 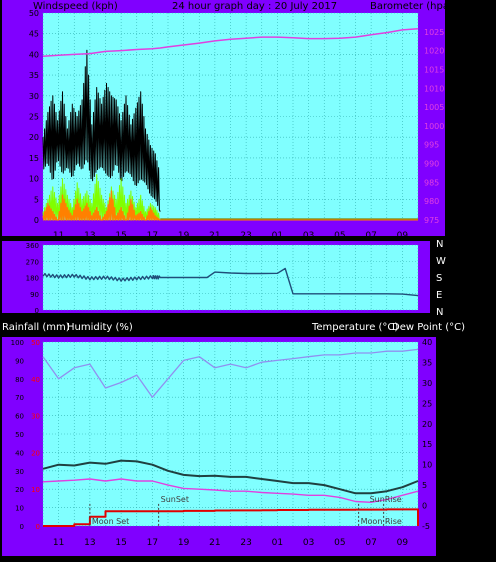 What do you see at coordinates (37, 311) in the screenshot?
I see `direction-tick-label: 0` at bounding box center [37, 311].